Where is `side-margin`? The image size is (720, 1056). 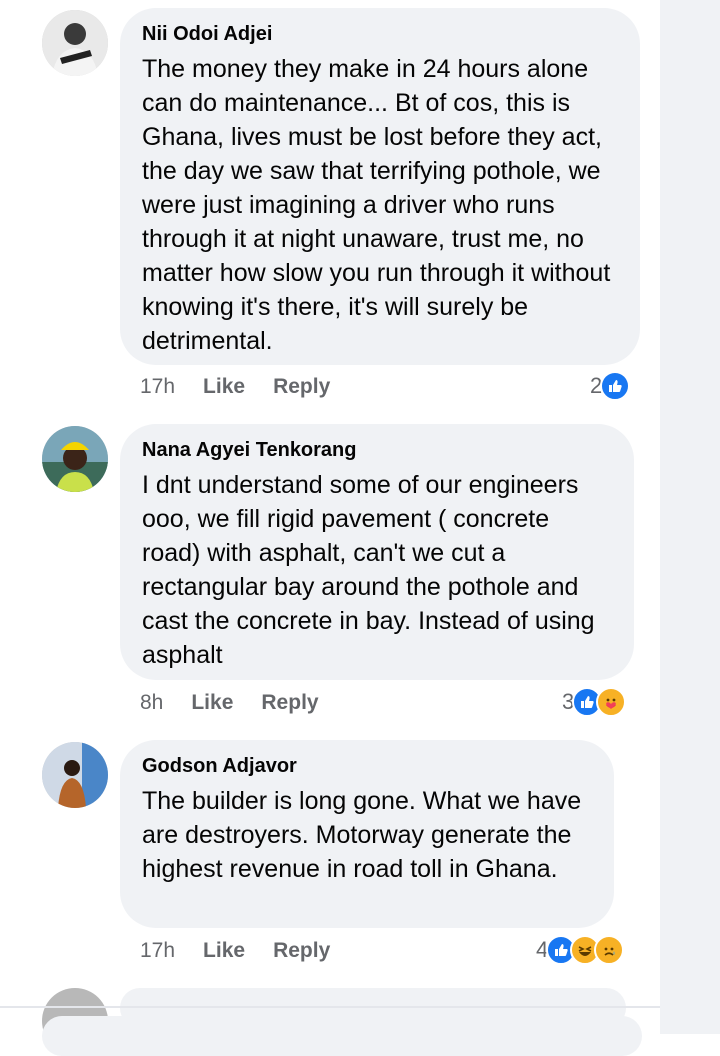 side-margin is located at coordinates (690, 517).